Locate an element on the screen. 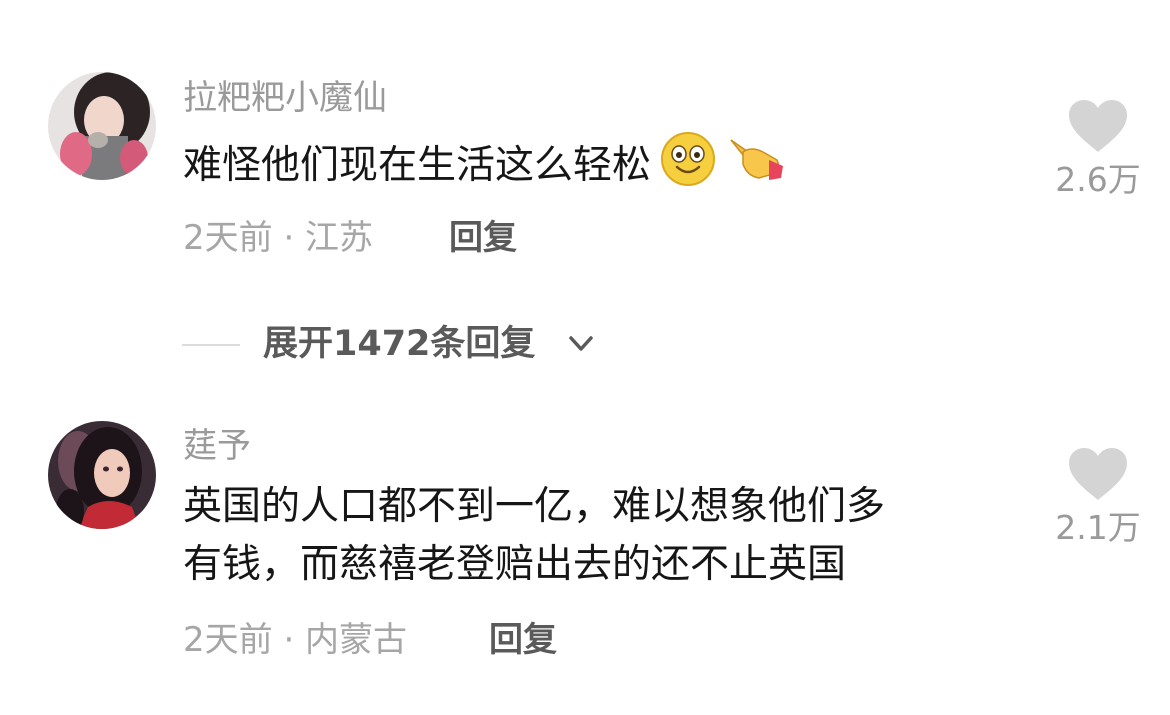  comment-meta: 2天前 · 江苏 is located at coordinates (278, 238).